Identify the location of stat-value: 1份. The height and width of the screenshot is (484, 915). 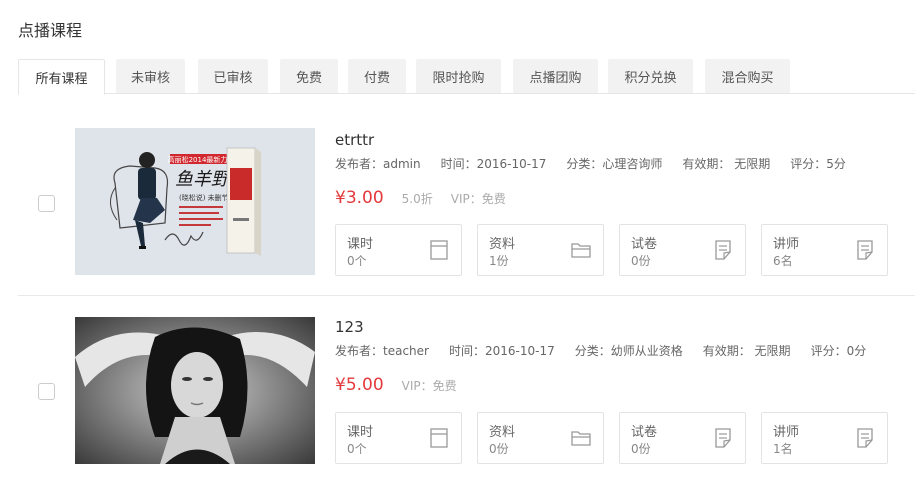
(499, 261).